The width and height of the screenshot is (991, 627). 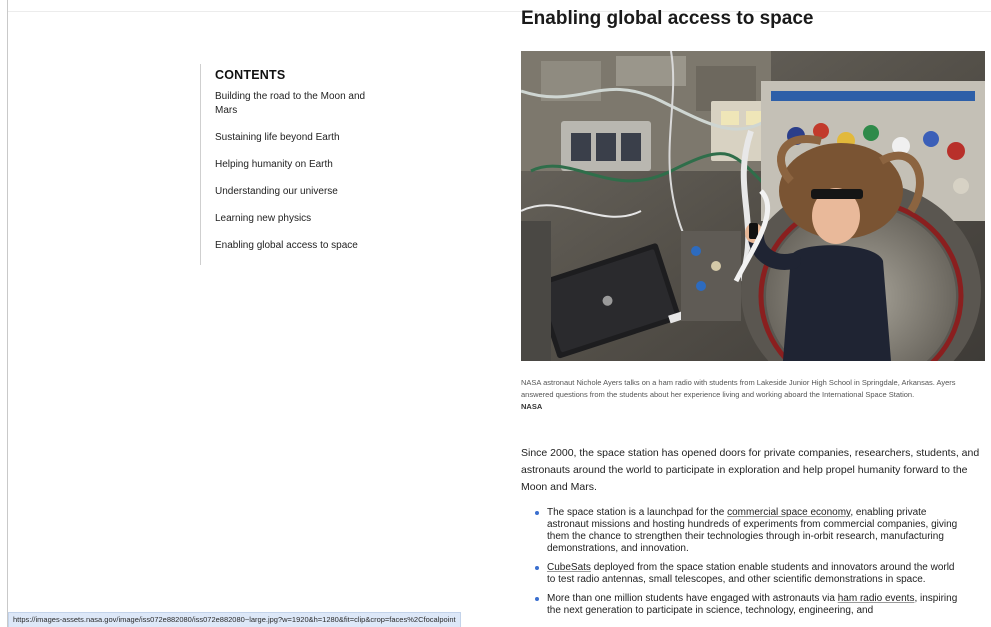 I want to click on section-title: Enabling global access to space, so click(x=667, y=18).